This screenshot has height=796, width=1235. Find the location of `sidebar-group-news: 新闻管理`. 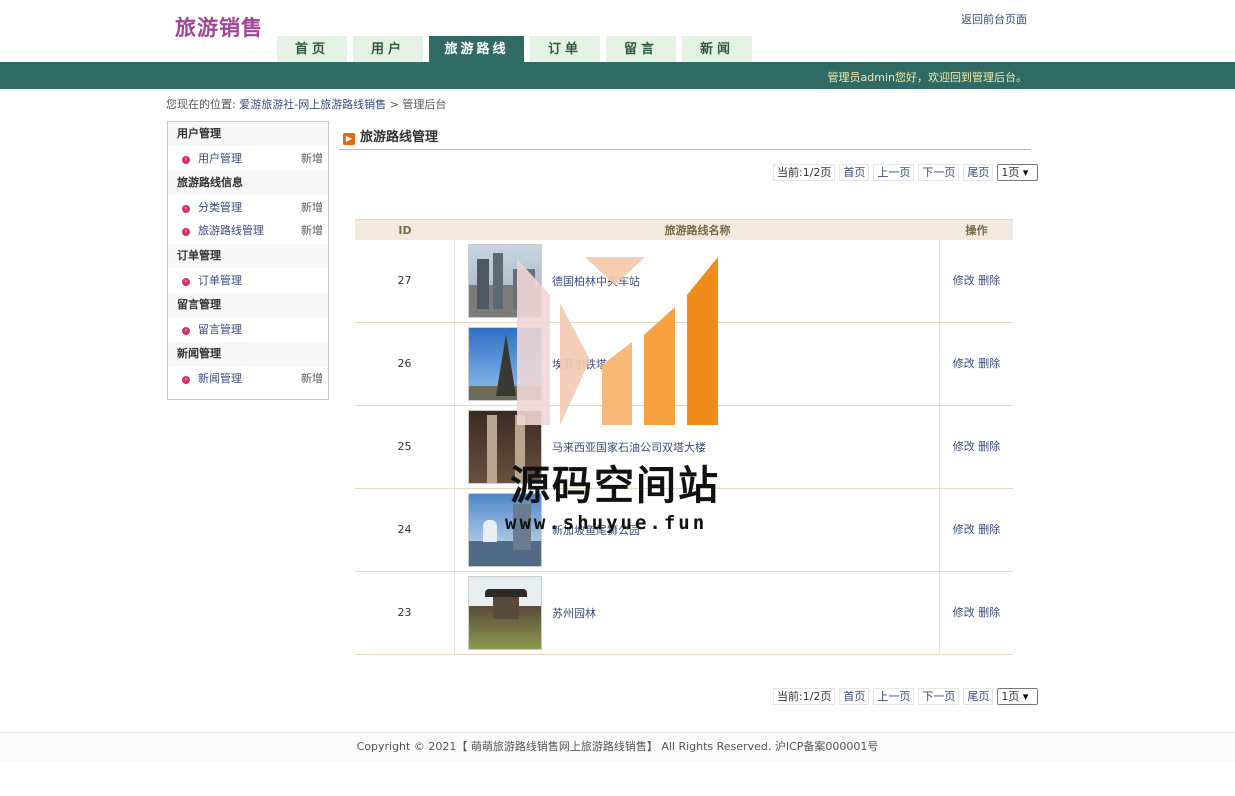

sidebar-group-news: 新闻管理 is located at coordinates (248, 354).